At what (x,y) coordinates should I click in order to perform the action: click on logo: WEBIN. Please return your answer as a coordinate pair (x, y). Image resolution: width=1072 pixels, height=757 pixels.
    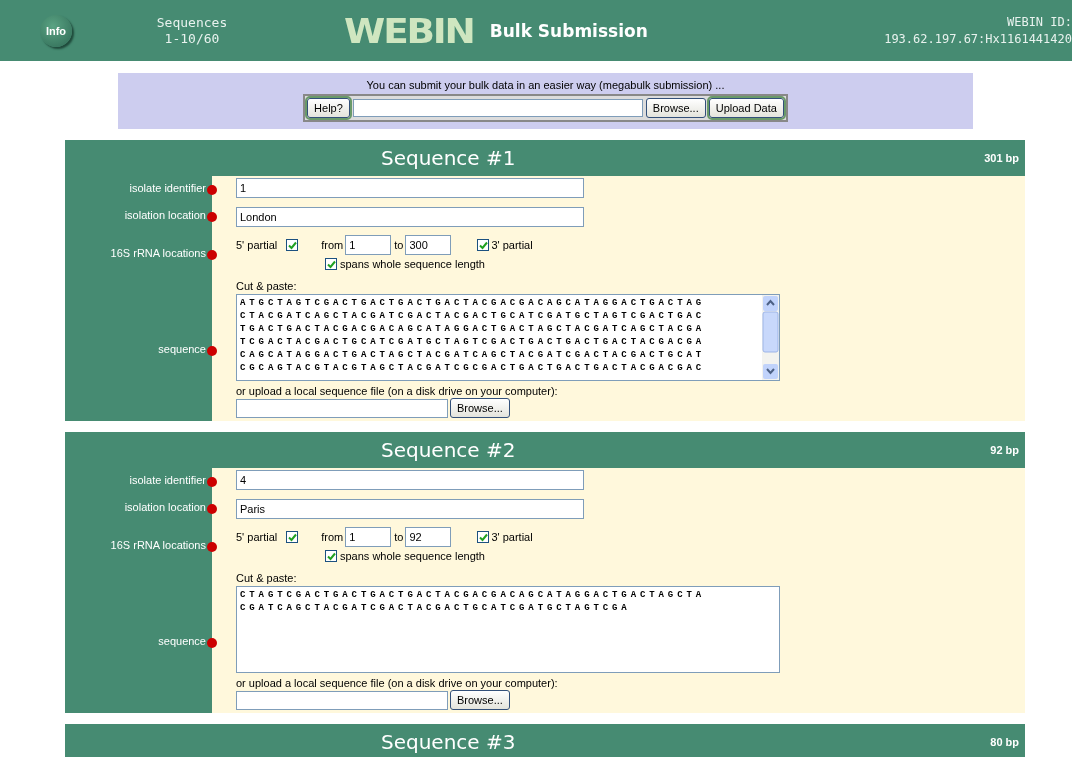
    Looking at the image, I should click on (409, 30).